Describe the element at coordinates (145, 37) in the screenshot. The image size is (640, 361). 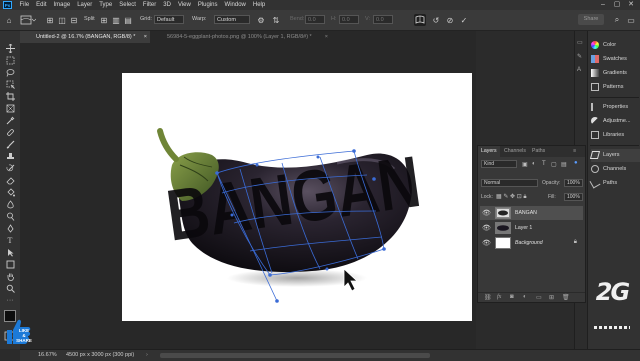
I see `close-tab-icon: ×` at that location.